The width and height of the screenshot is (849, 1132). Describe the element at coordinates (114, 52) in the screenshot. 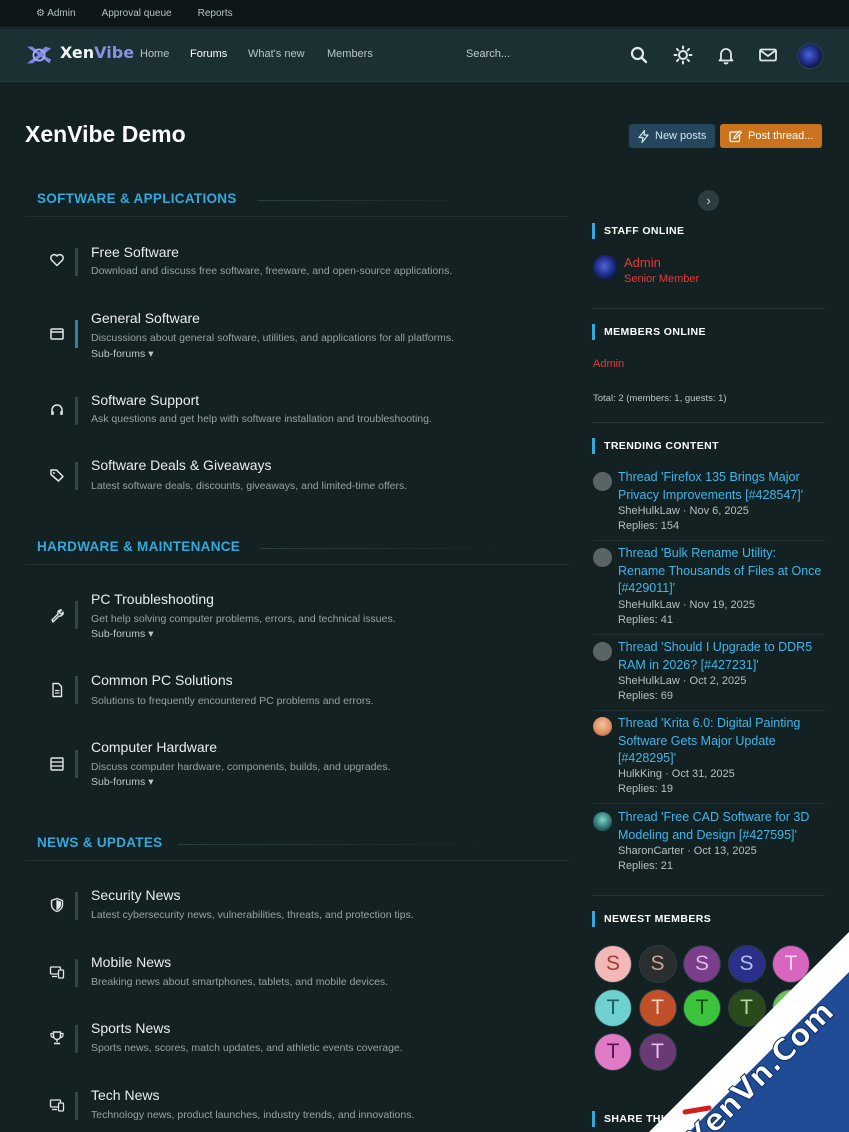

I see `brand-vibe: Vibe` at that location.